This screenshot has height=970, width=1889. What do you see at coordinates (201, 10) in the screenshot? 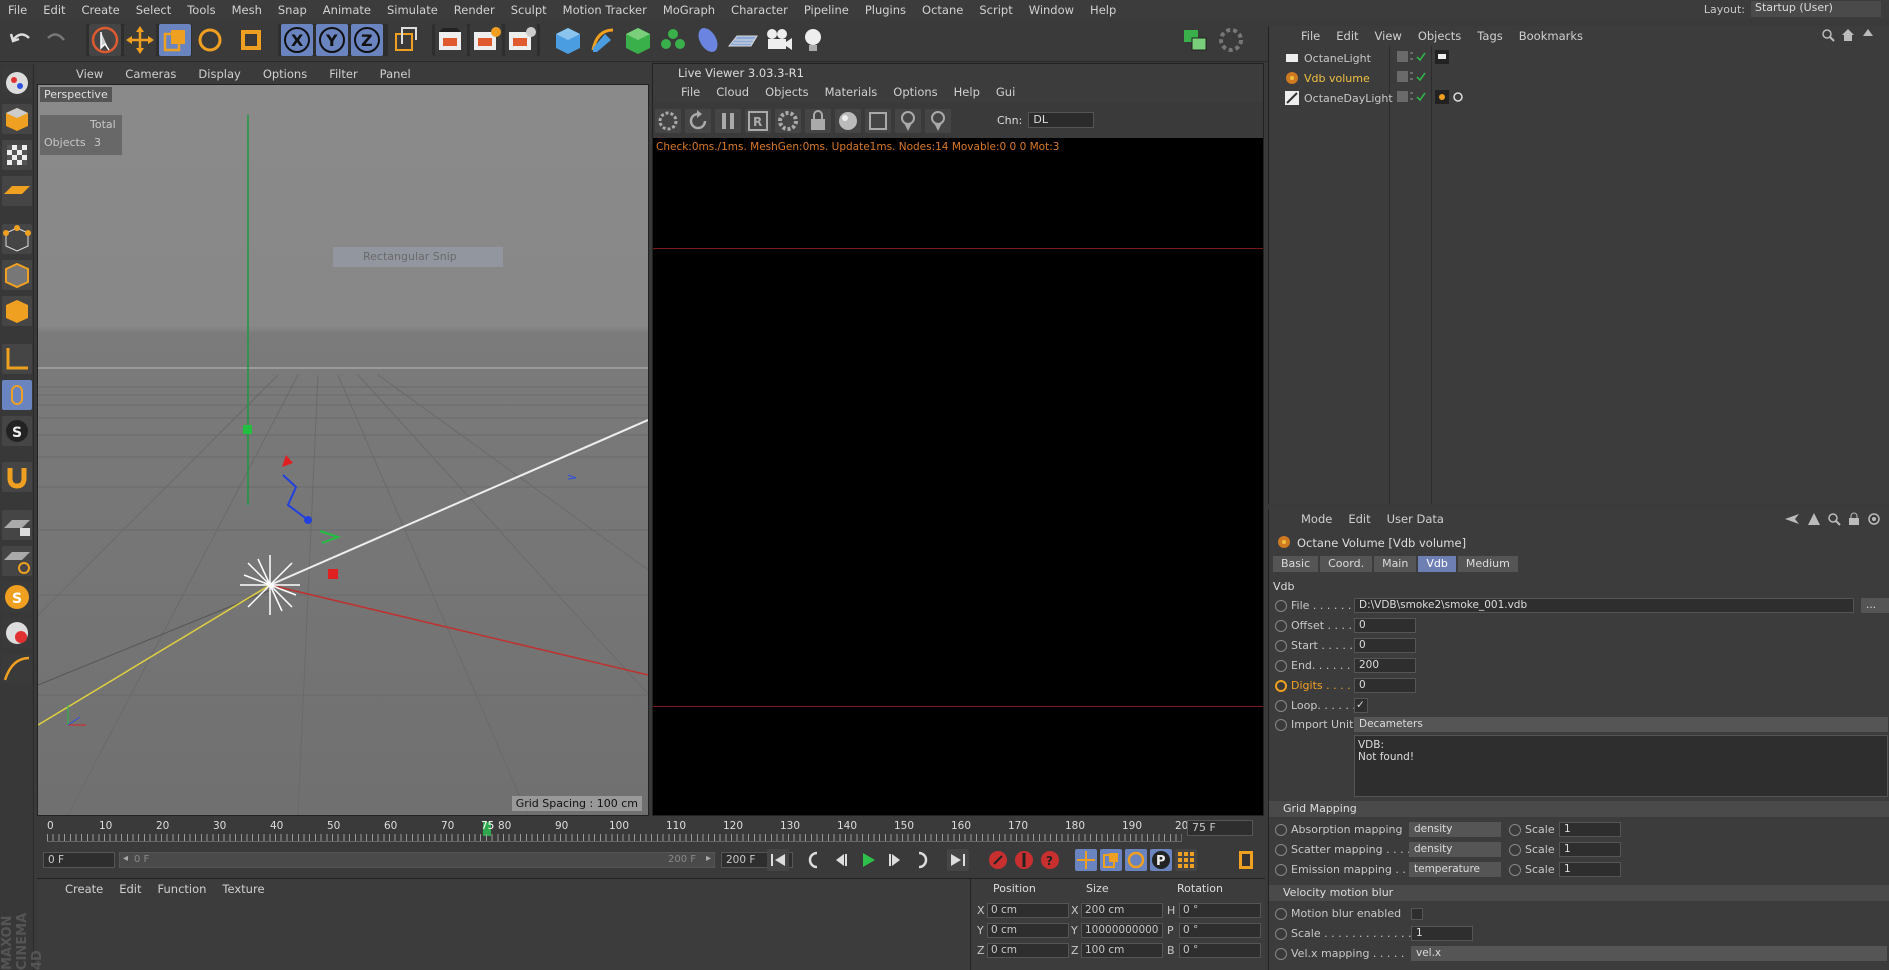
I see `menu-tools: Tools` at bounding box center [201, 10].